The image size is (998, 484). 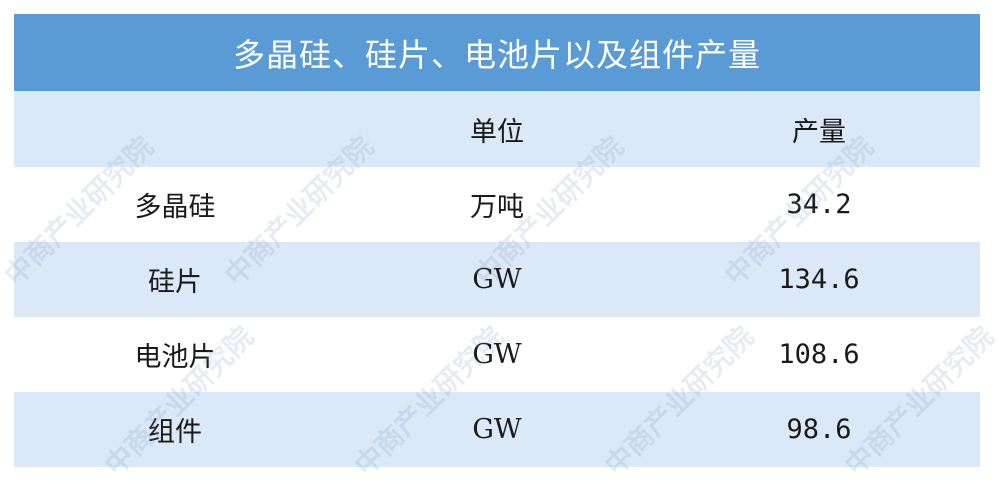 I want to click on header-unit: 单位, so click(x=497, y=132).